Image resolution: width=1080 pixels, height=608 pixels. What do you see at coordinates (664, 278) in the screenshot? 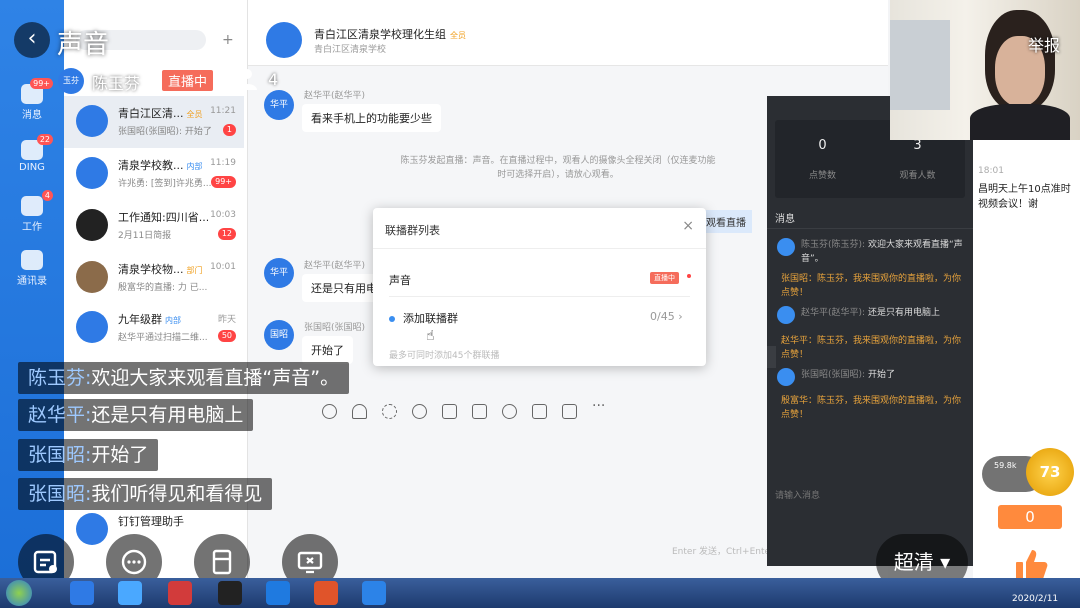
I see `status-badge: 直播中` at bounding box center [664, 278].